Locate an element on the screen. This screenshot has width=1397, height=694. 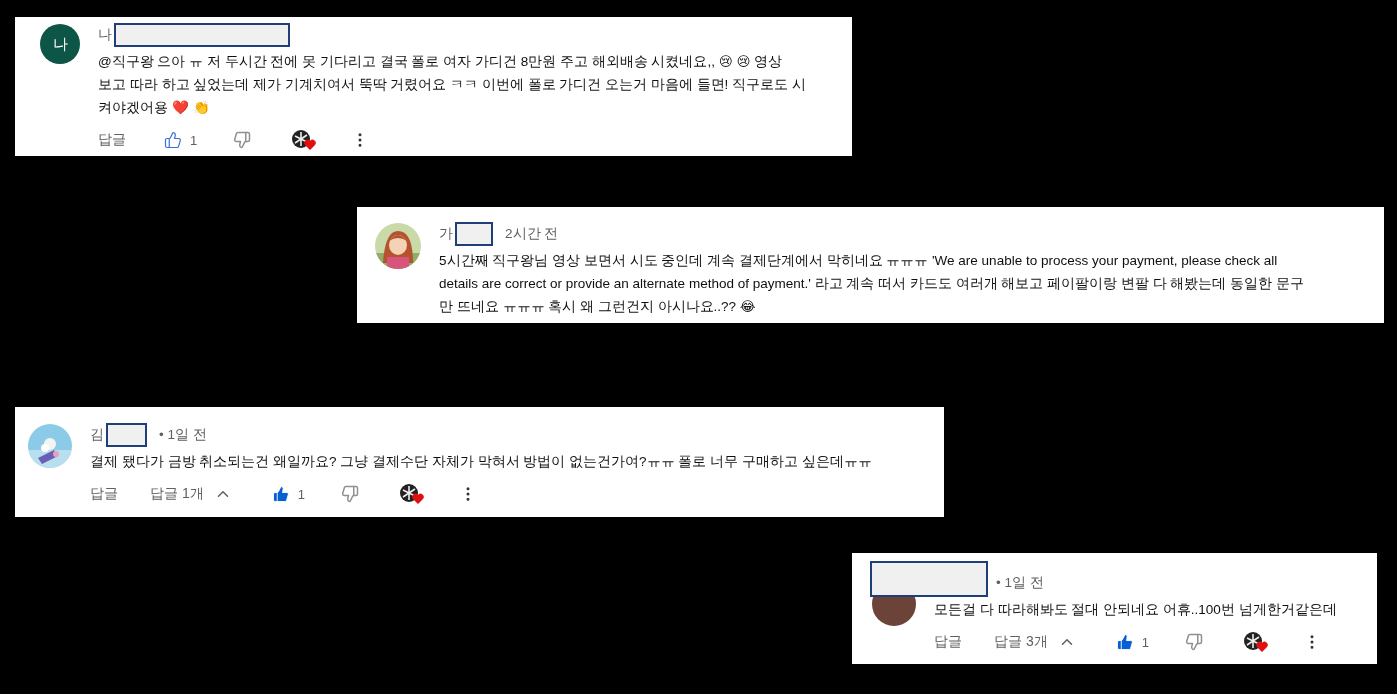
author-name: 김 is located at coordinates (97, 435).